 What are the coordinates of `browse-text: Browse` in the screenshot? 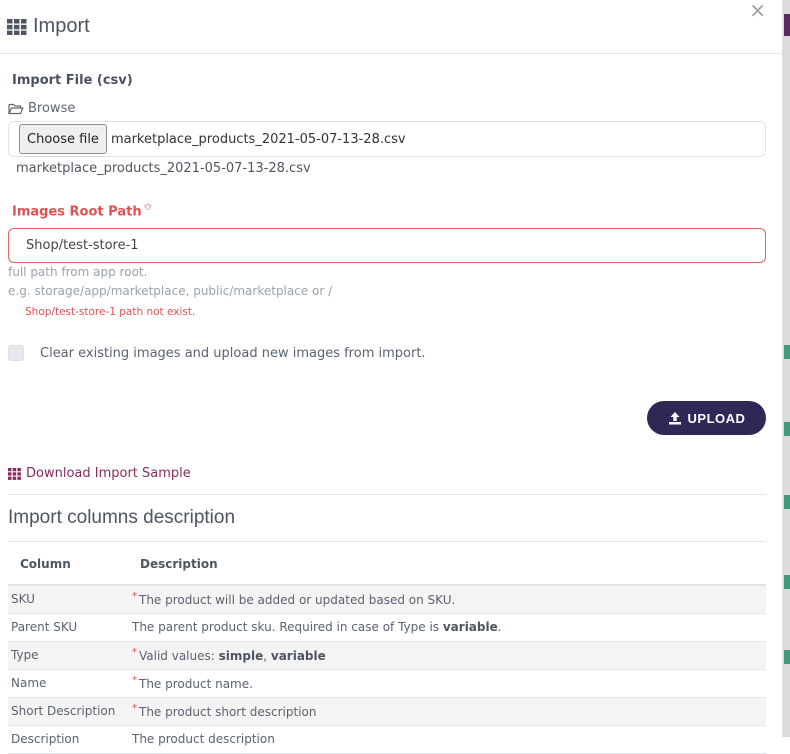 It's located at (52, 108).